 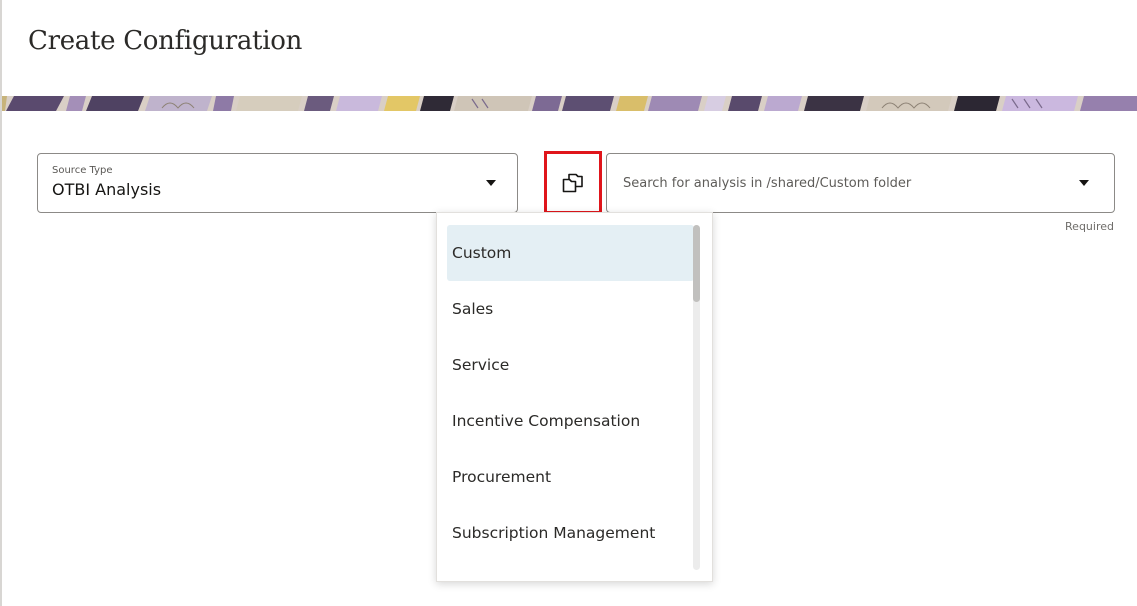 What do you see at coordinates (696, 397) in the screenshot?
I see `dropdown-scrollbar` at bounding box center [696, 397].